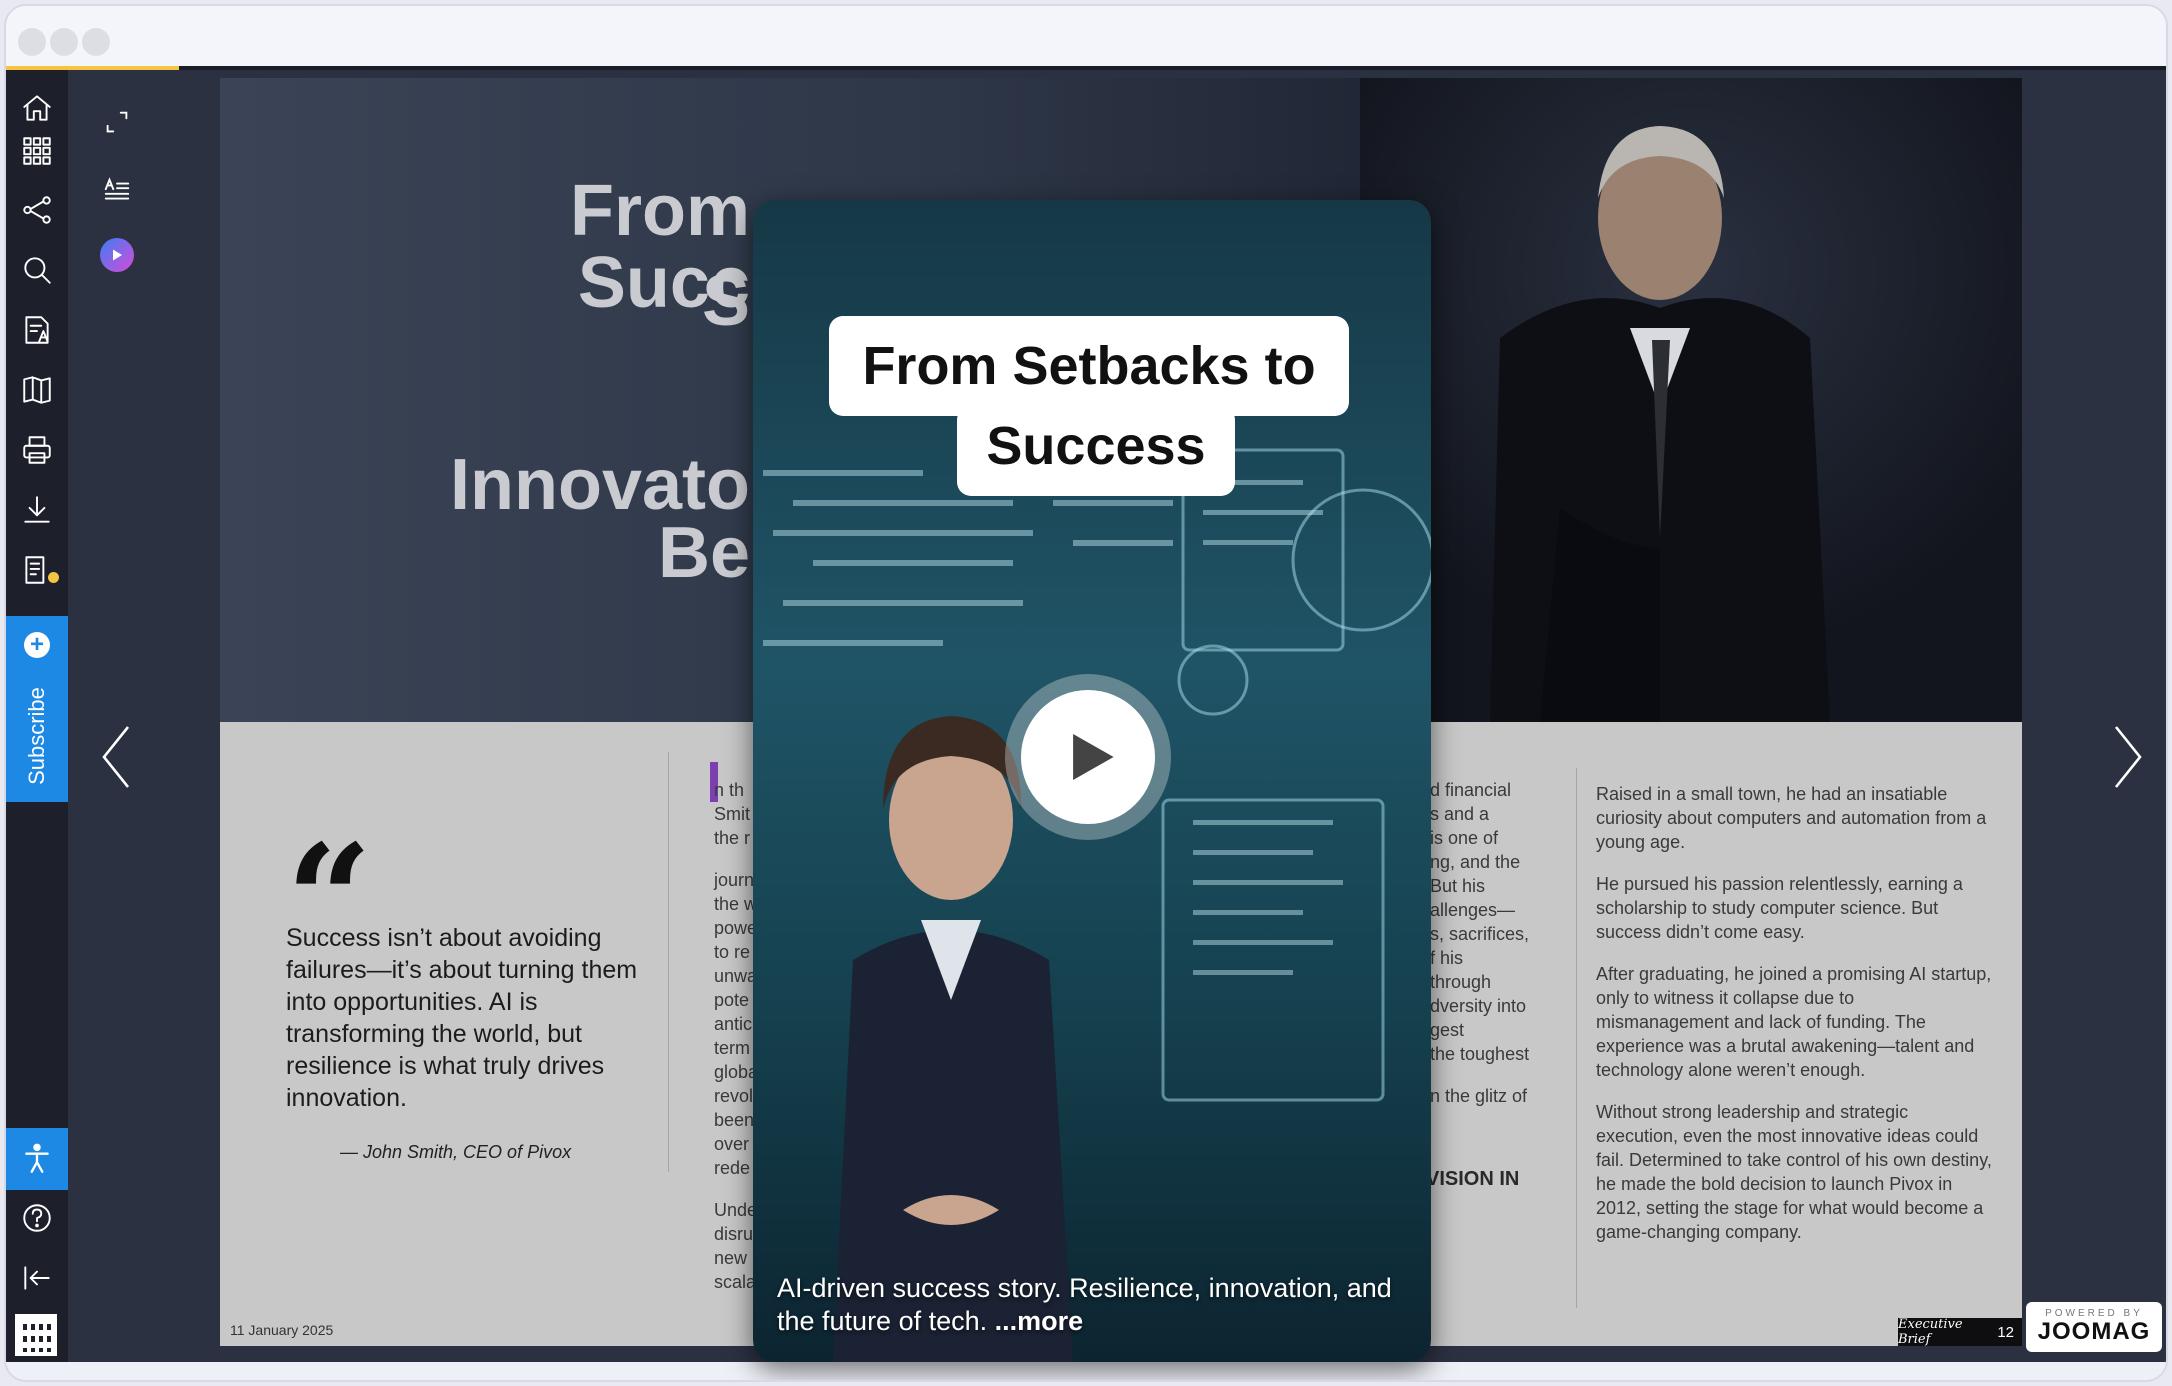 The image size is (2172, 1386). I want to click on accessibility-icon, so click(37, 1158).